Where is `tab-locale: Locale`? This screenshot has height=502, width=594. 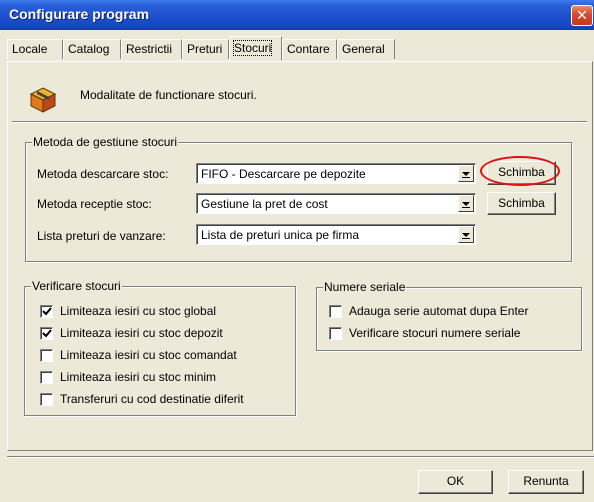 tab-locale: Locale is located at coordinates (35, 49).